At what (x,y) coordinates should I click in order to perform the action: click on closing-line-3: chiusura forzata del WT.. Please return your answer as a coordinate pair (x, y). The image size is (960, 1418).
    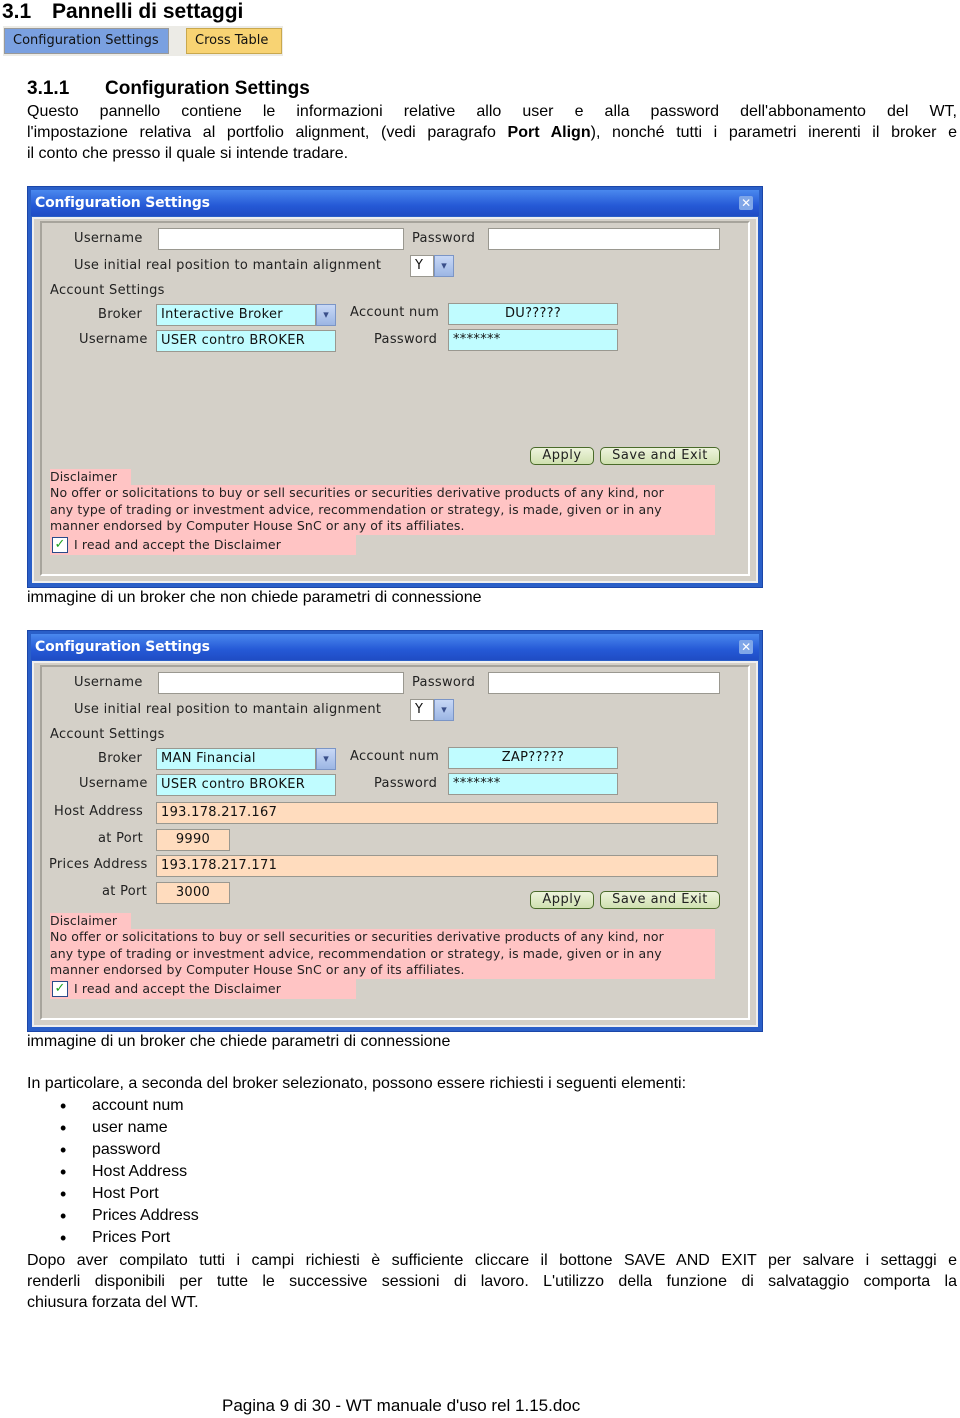
    Looking at the image, I should click on (113, 1302).